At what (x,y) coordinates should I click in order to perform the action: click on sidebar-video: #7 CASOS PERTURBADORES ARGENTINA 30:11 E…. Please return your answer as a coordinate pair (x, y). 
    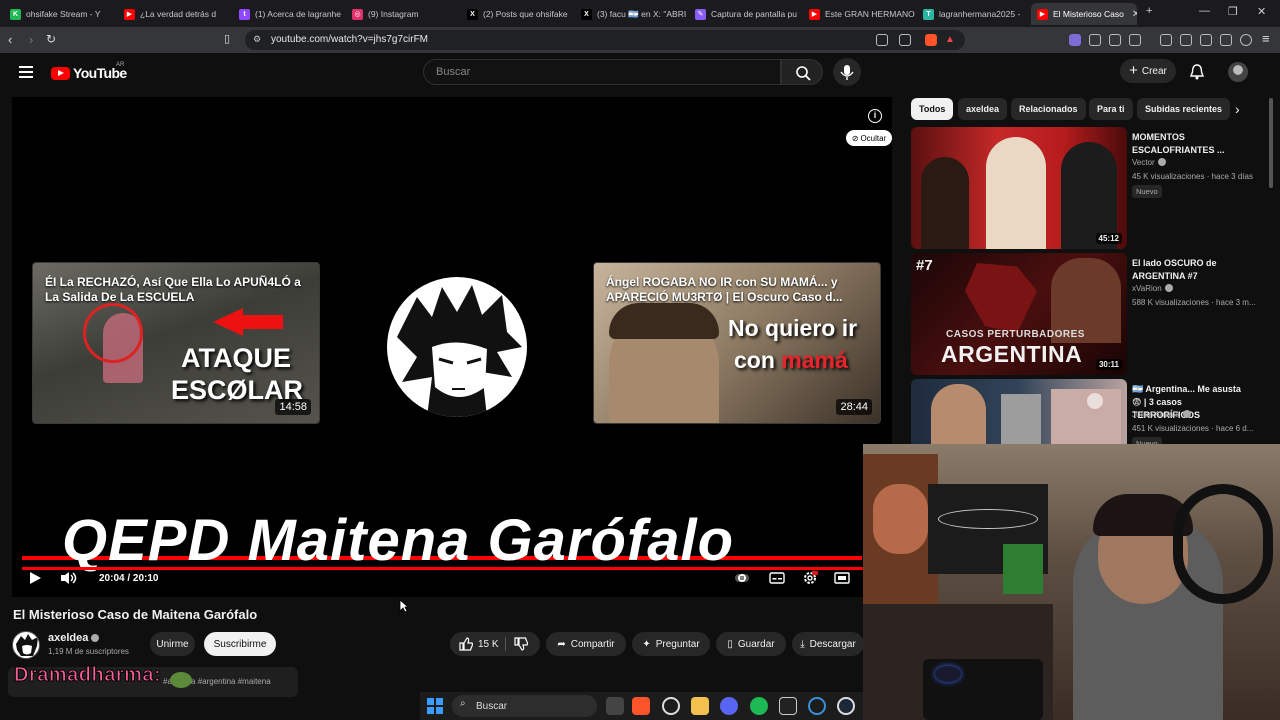
    Looking at the image, I should click on (1086, 314).